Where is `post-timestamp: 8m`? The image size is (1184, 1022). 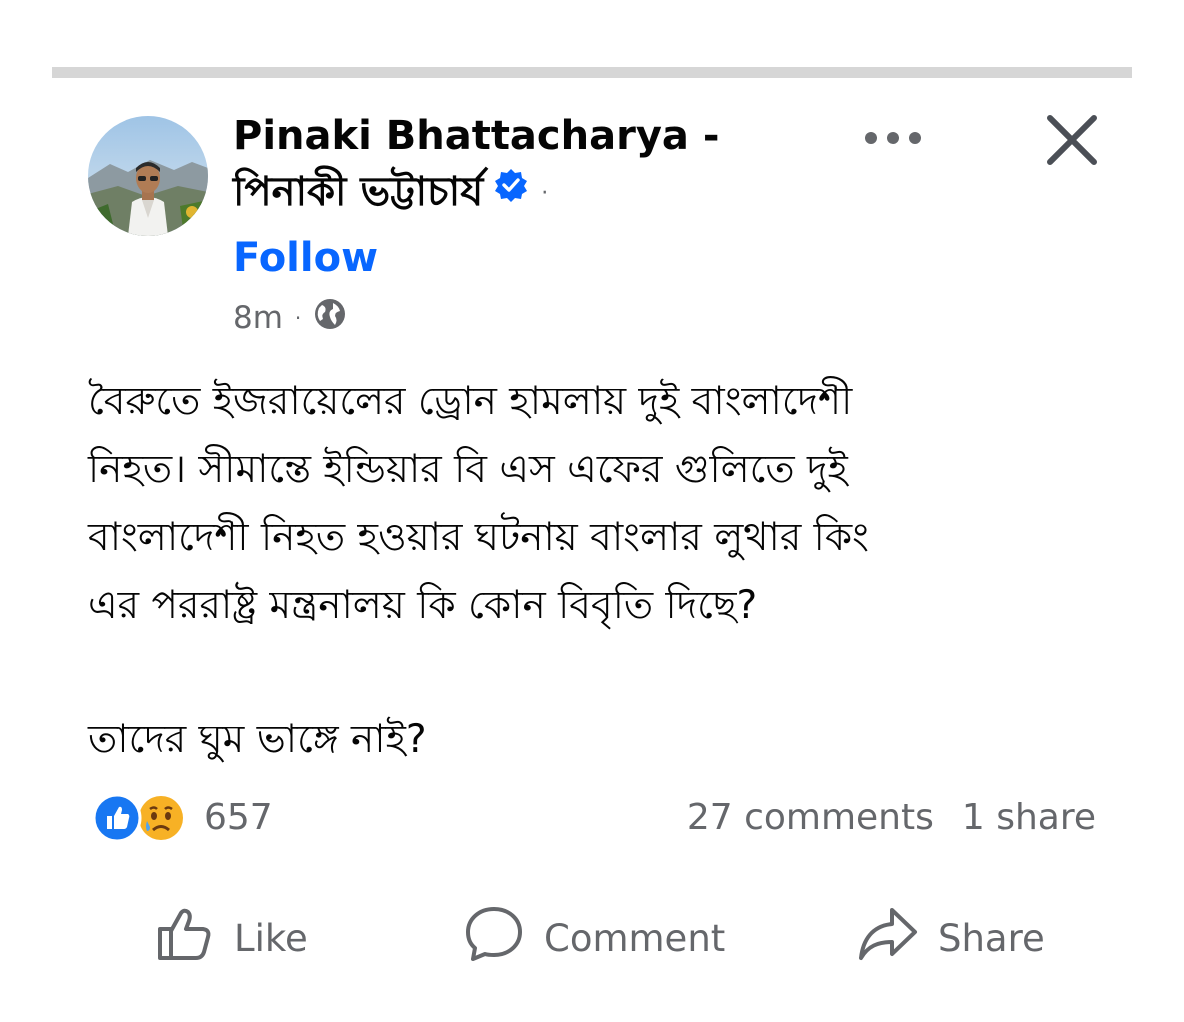
post-timestamp: 8m is located at coordinates (258, 318).